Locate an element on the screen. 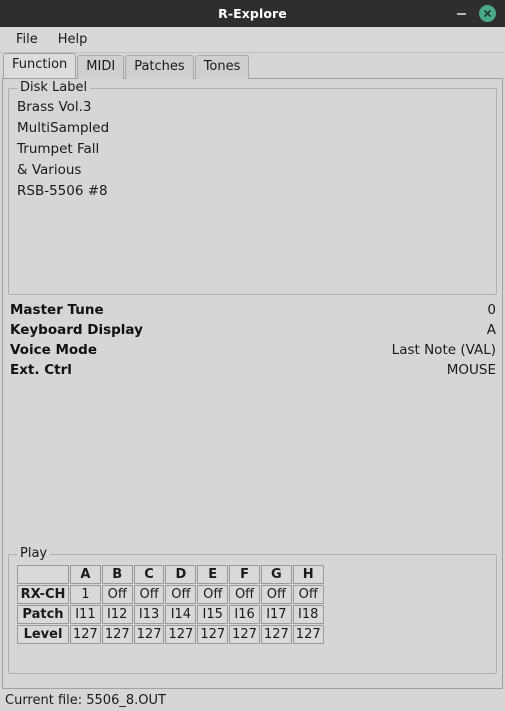  param-value: Last Note (VAL) is located at coordinates (443, 350).